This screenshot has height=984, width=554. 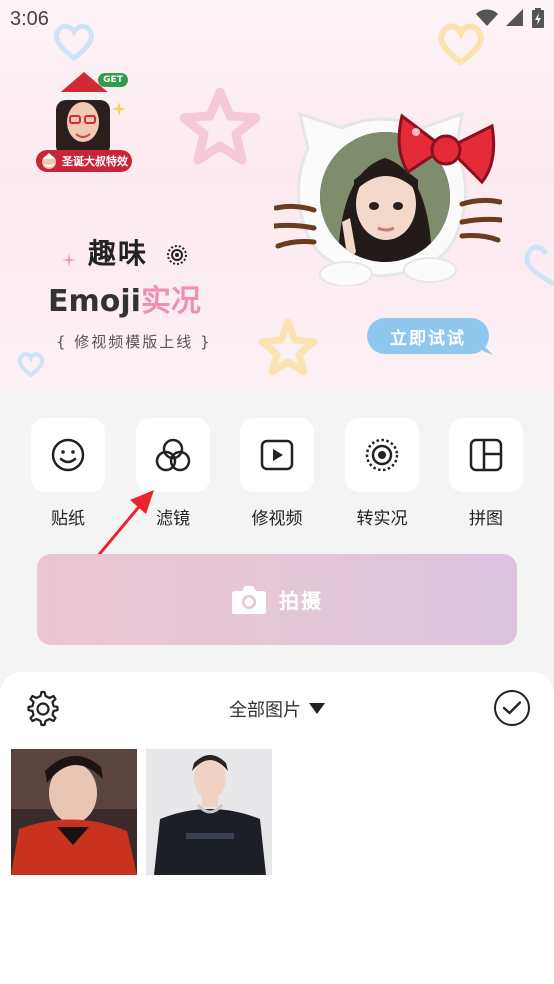 What do you see at coordinates (158, 252) in the screenshot?
I see `banner-title-line1: 趣味` at bounding box center [158, 252].